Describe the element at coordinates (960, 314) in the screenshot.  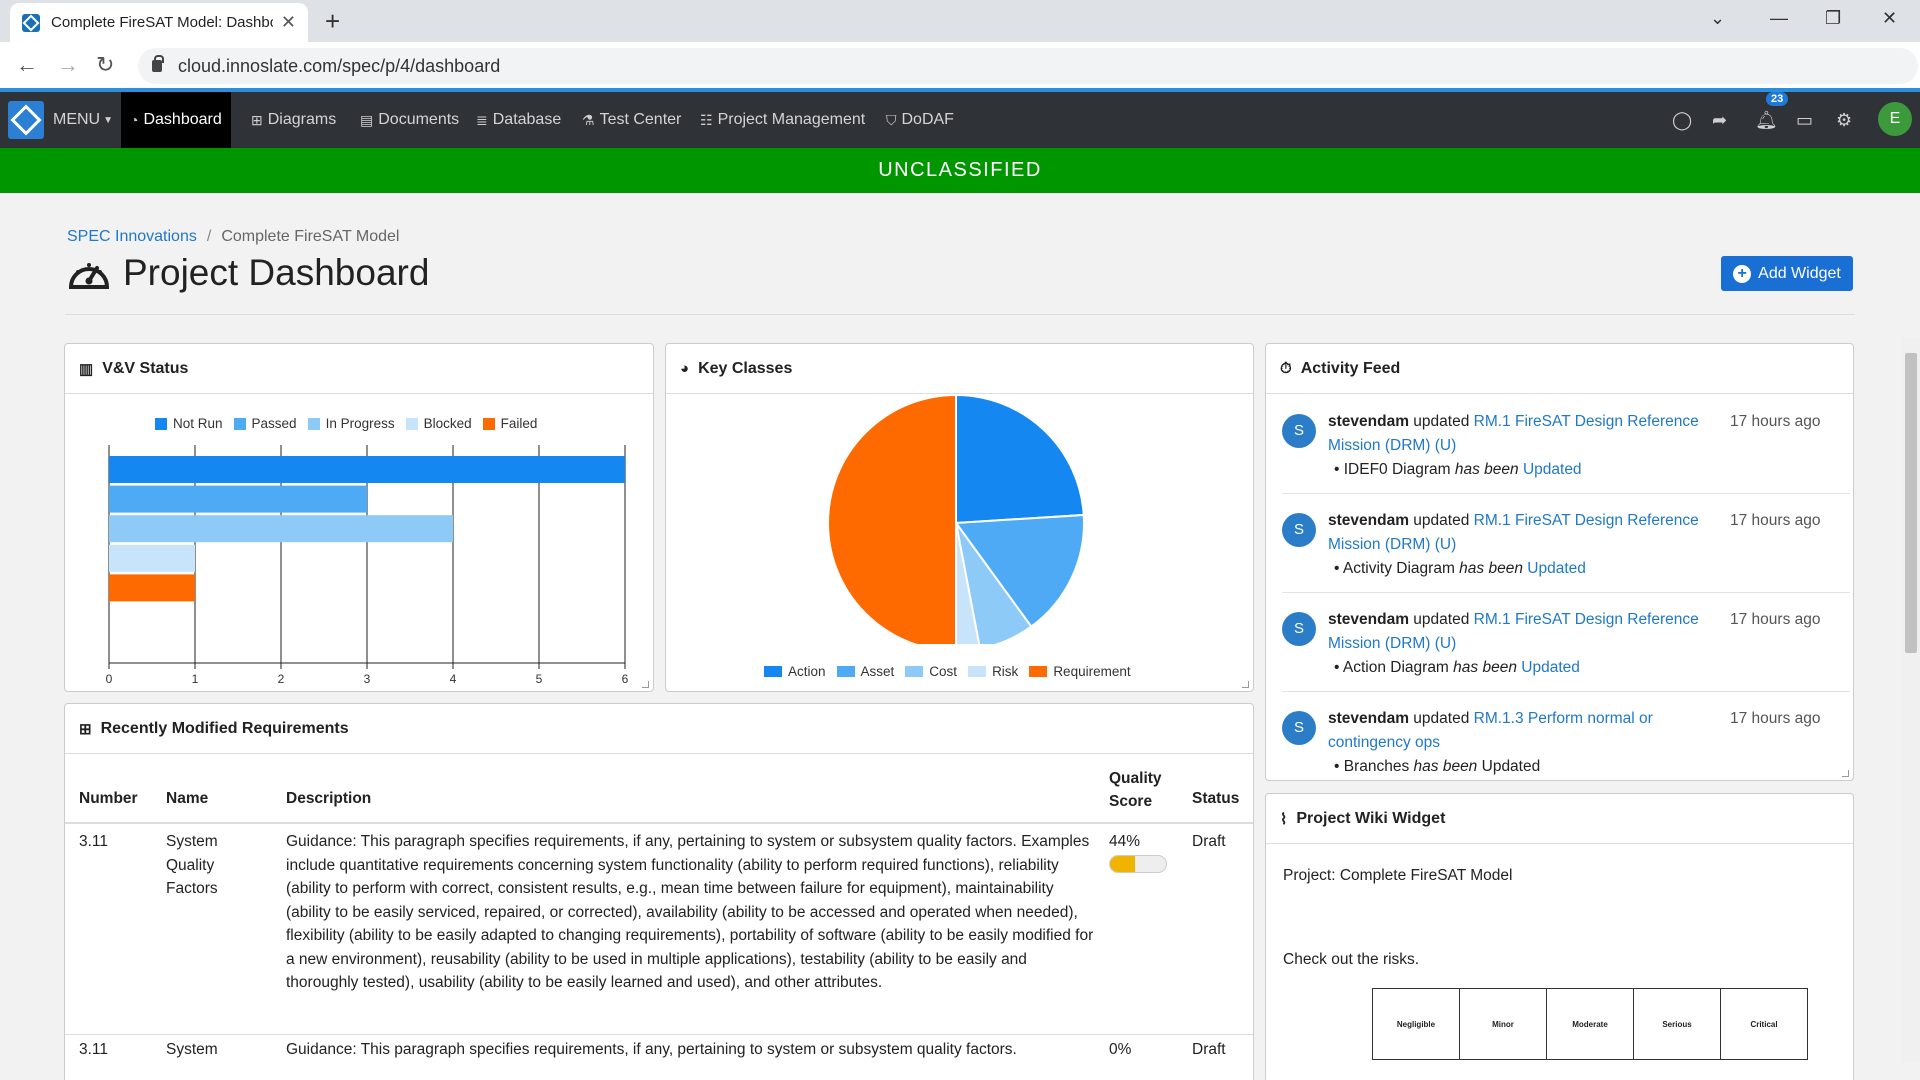
I see `header-divider` at that location.